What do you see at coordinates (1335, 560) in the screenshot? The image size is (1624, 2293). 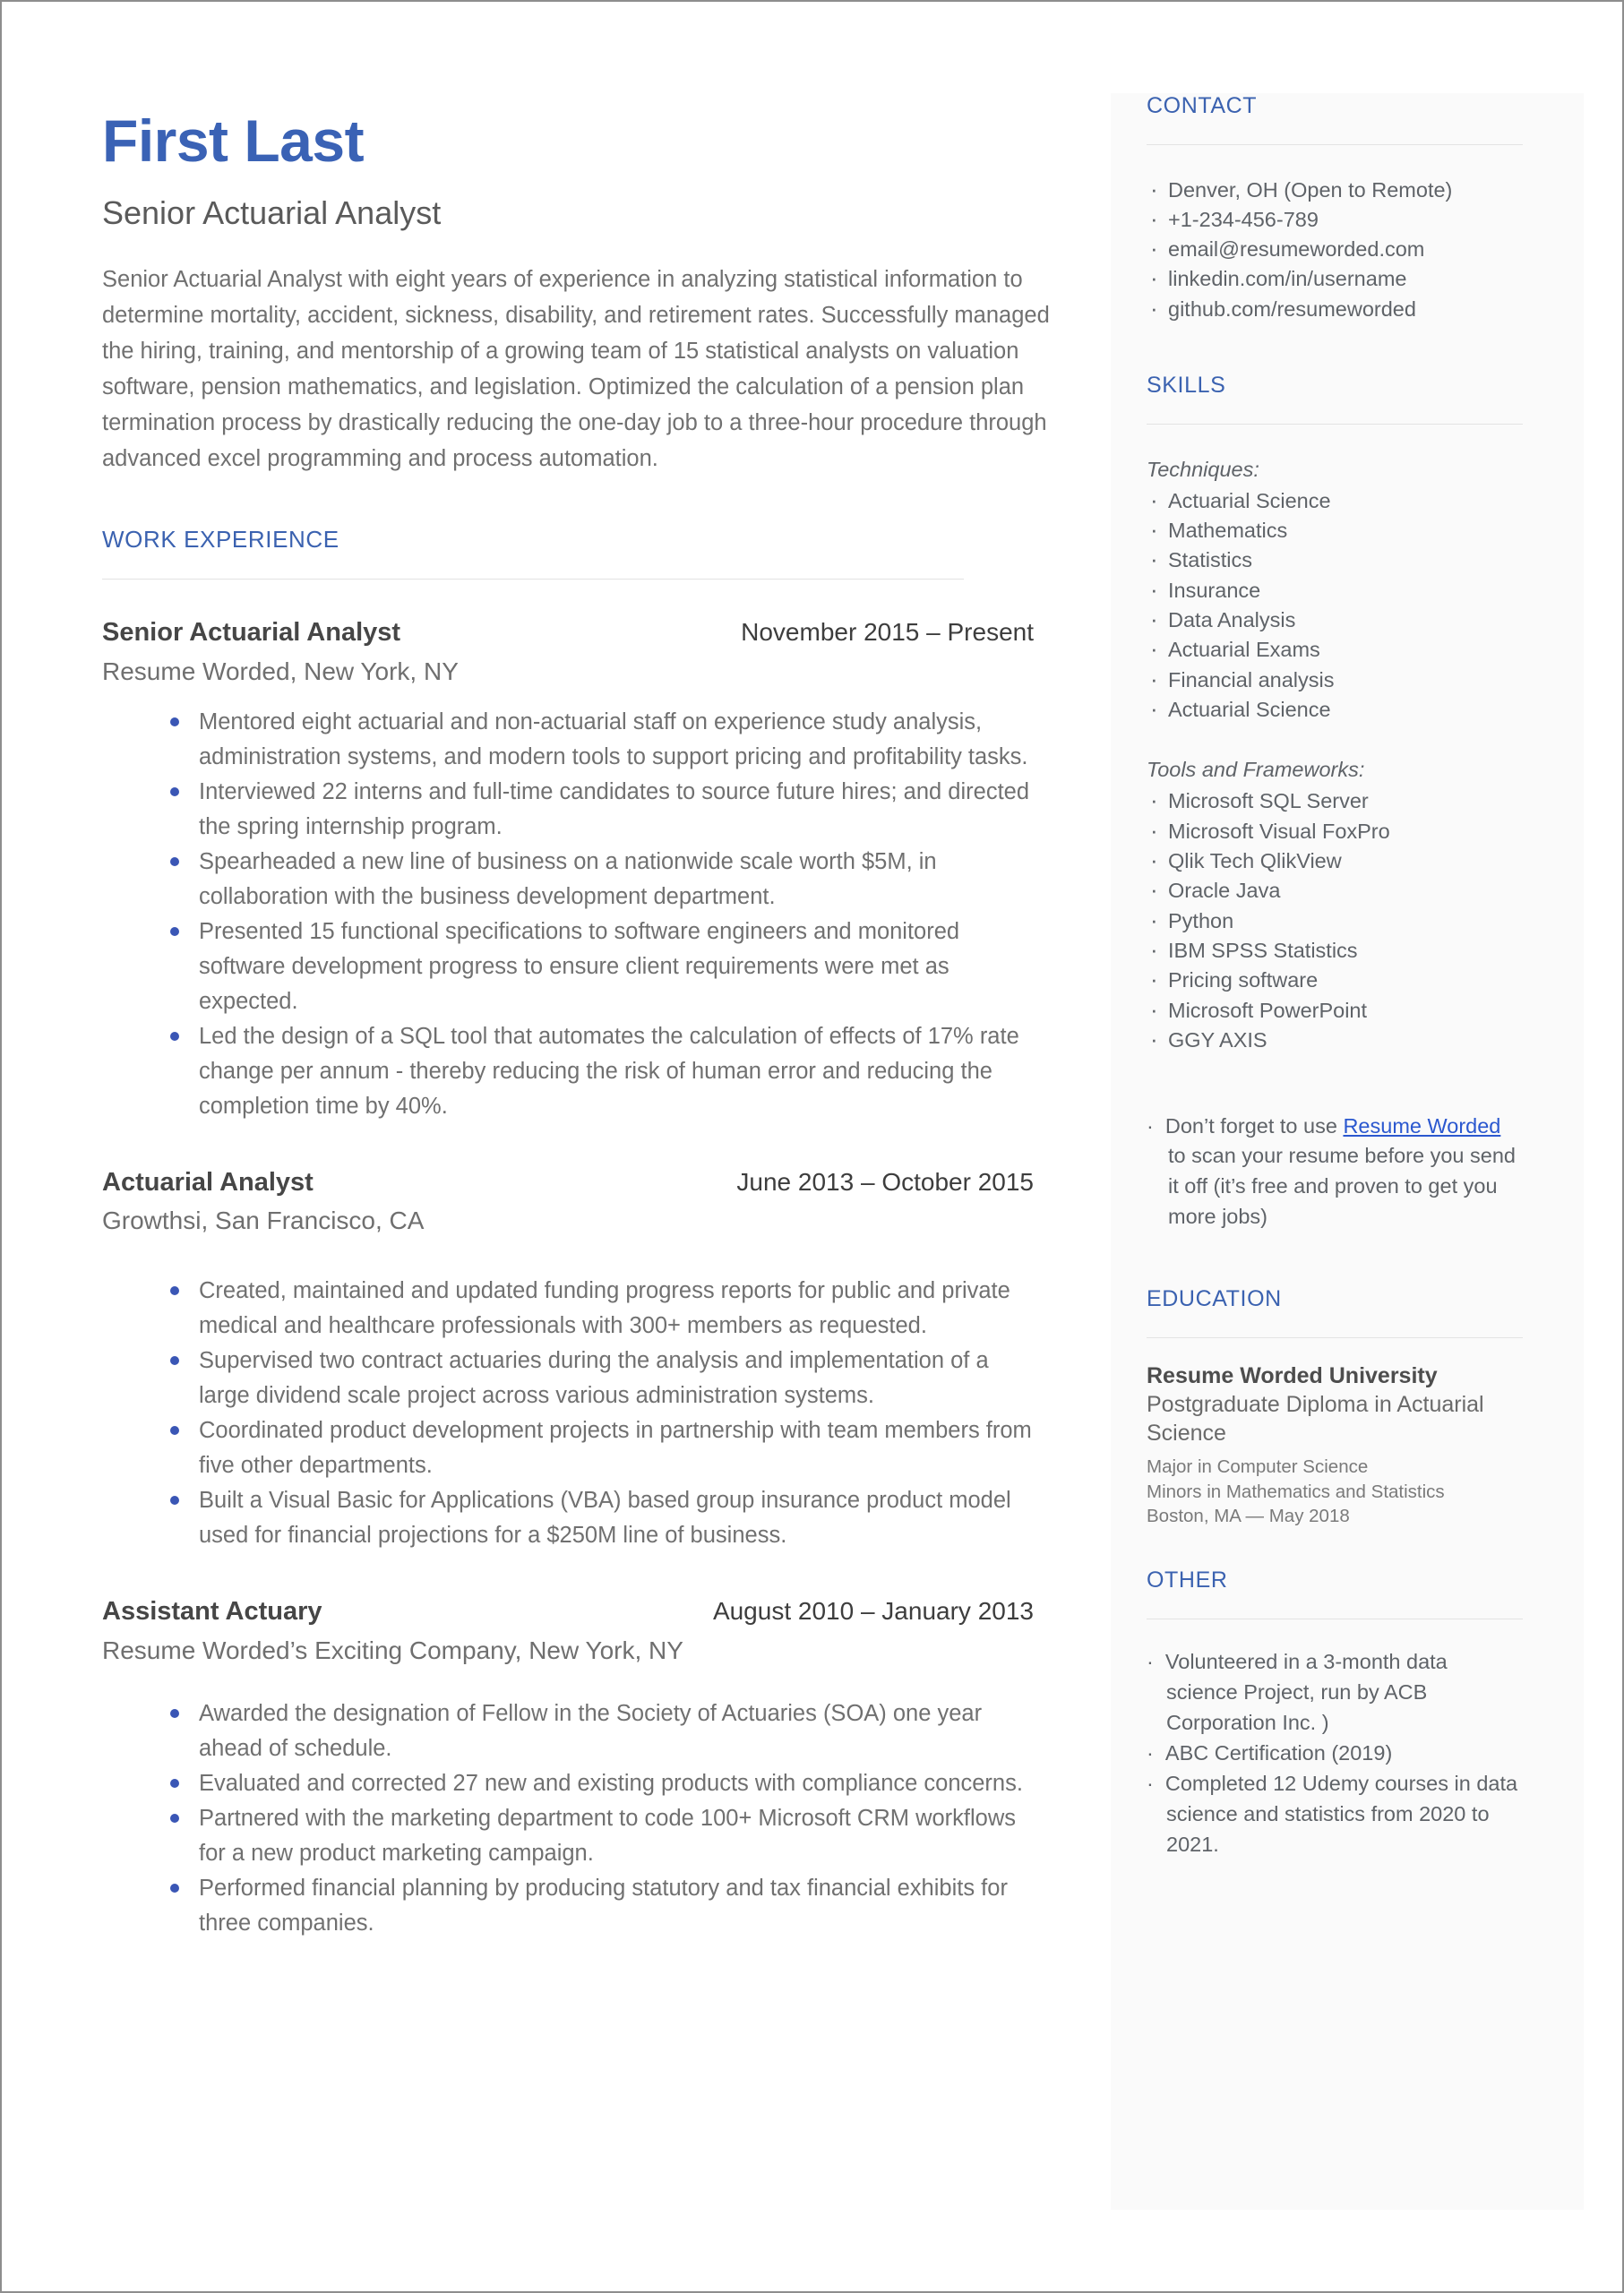 I see `skill-item: Statistics` at bounding box center [1335, 560].